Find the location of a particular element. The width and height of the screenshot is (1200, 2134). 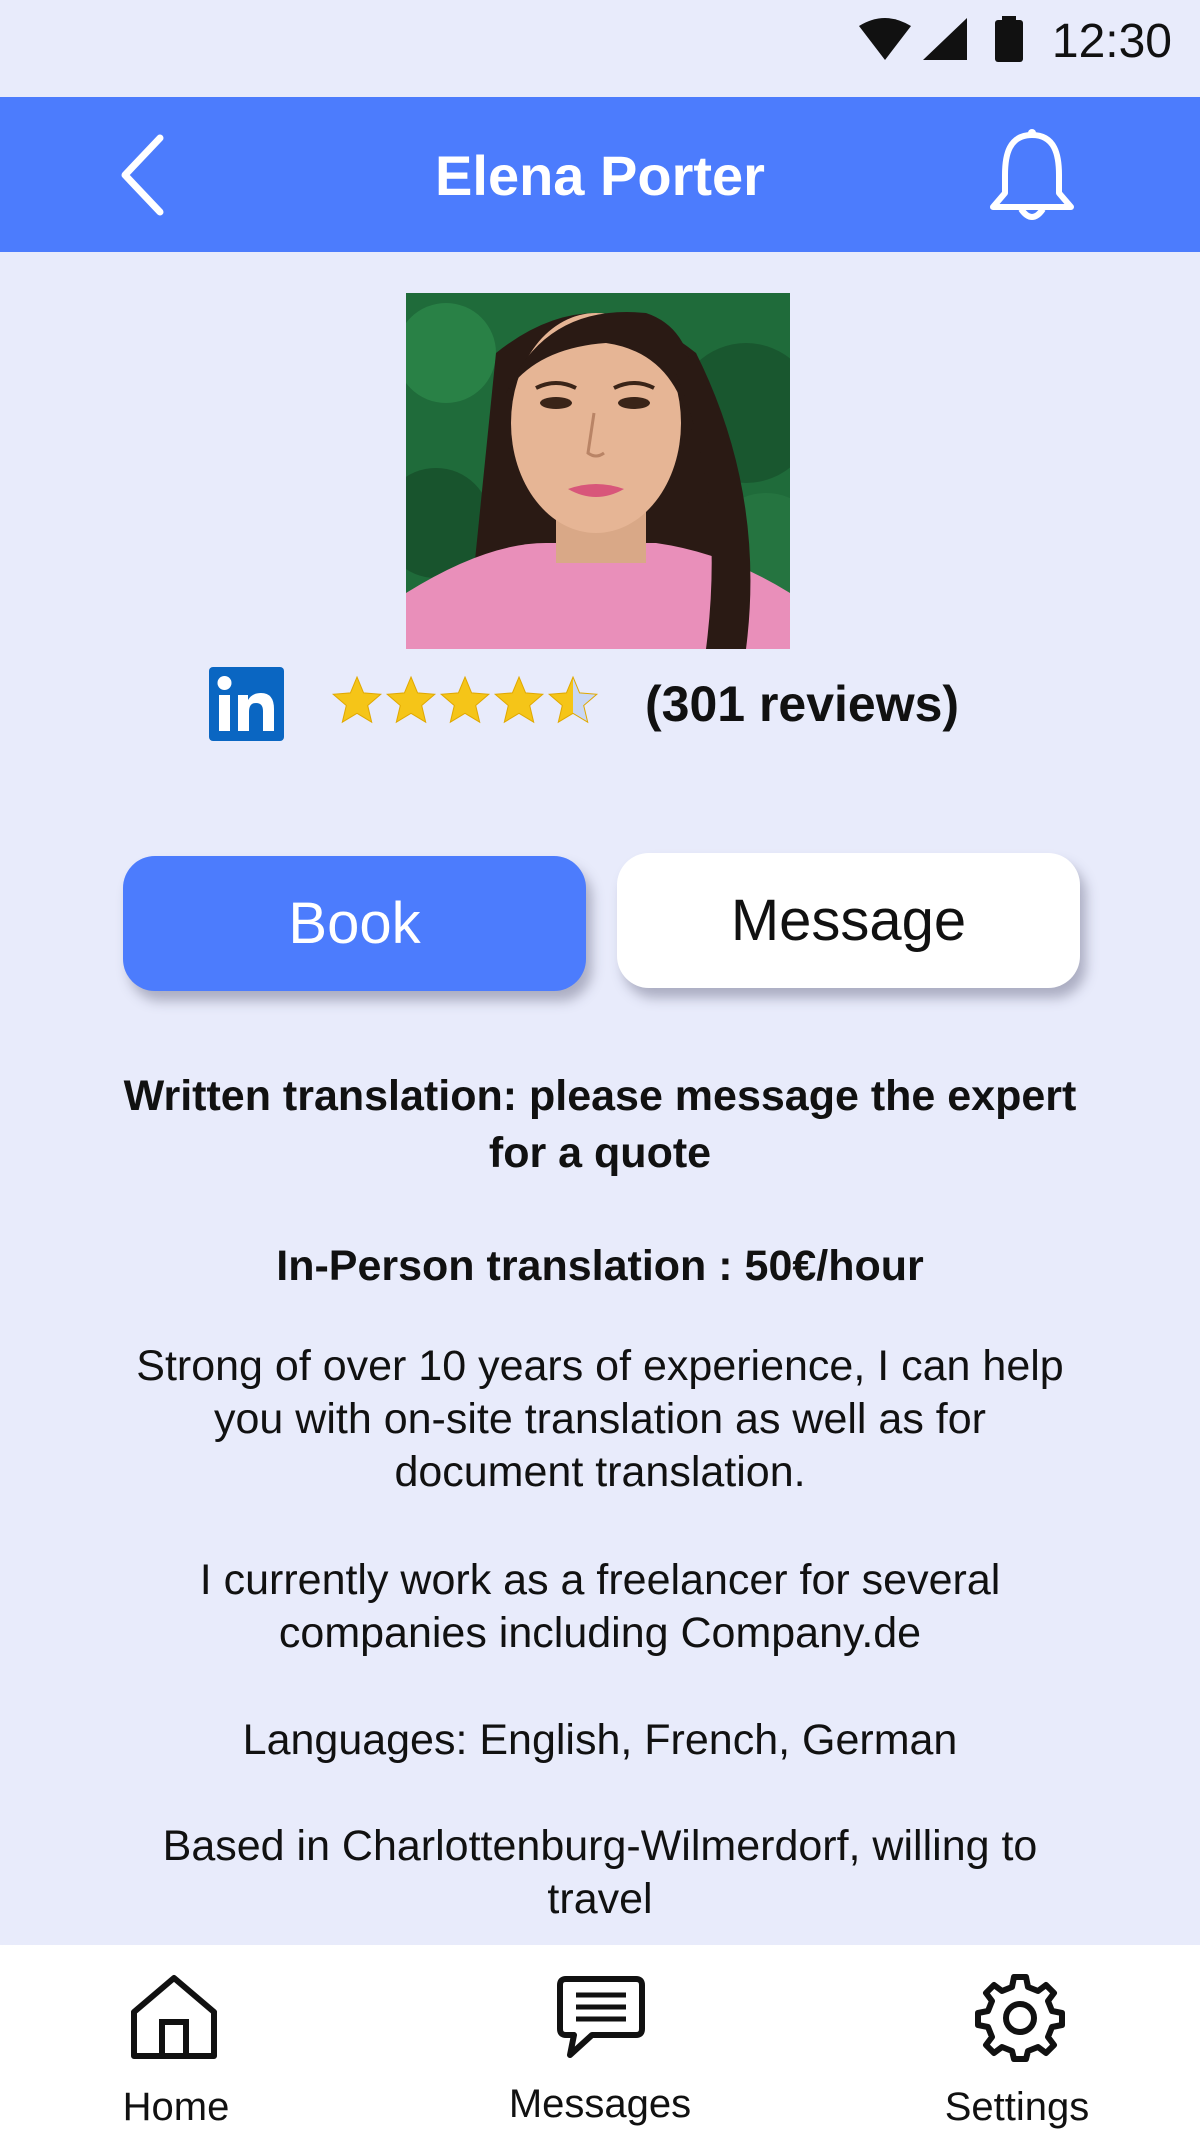

linkedin-icon is located at coordinates (246, 704).